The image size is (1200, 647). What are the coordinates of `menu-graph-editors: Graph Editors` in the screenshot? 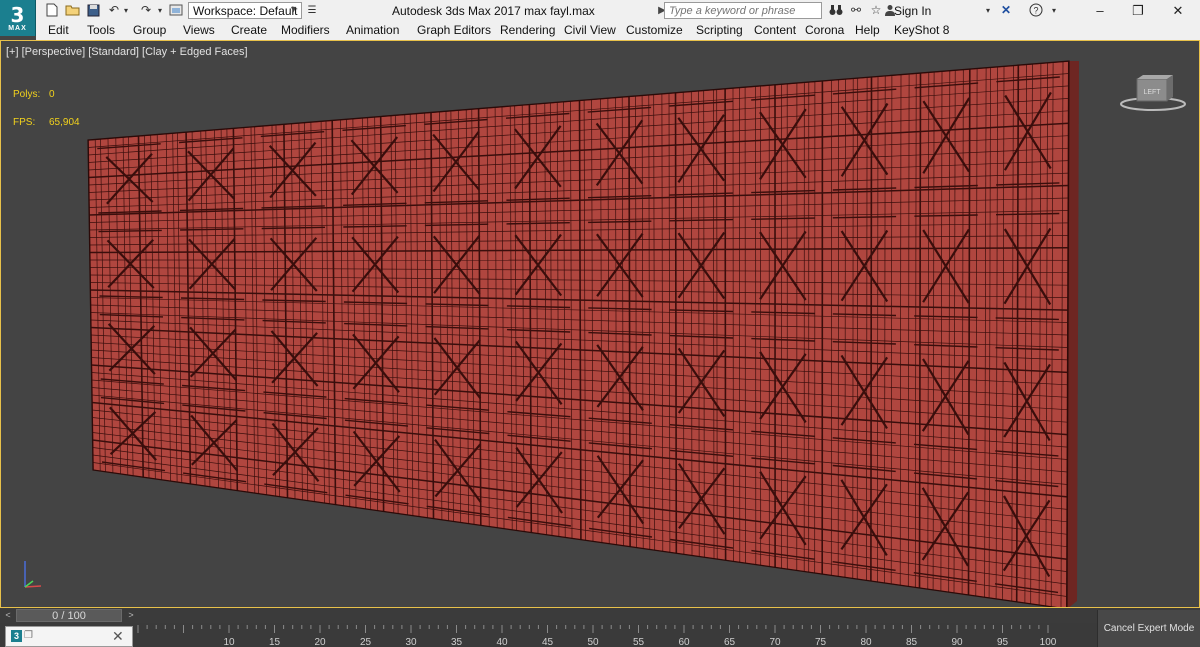 It's located at (454, 30).